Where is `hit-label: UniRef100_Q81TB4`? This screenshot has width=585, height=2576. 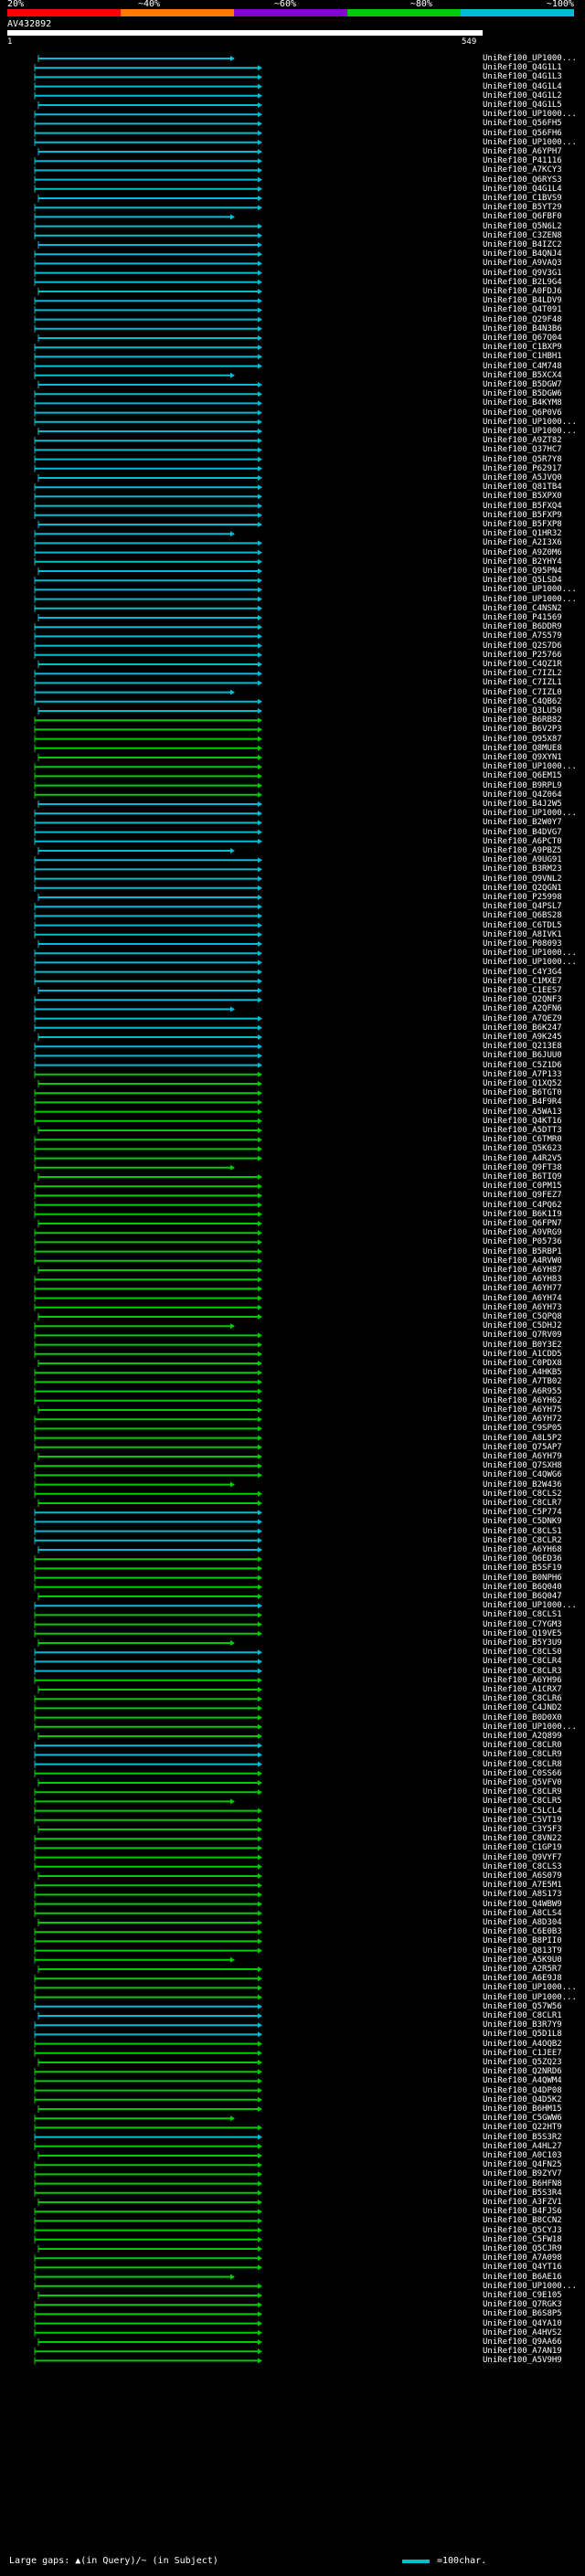
hit-label: UniRef100_Q81TB4 is located at coordinates (534, 487).